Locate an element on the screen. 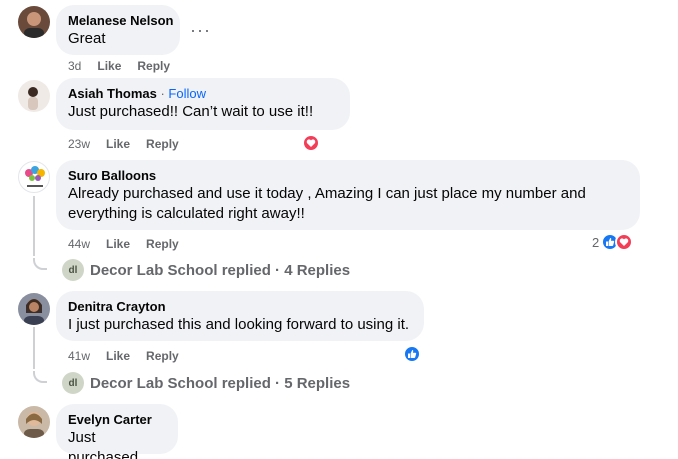  comment-author: Melanese Nelson is located at coordinates (121, 21).